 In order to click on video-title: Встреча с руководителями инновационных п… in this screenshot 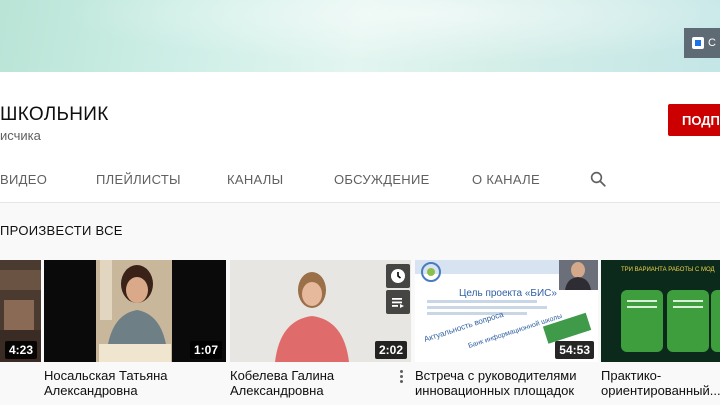, I will do `click(500, 383)`.